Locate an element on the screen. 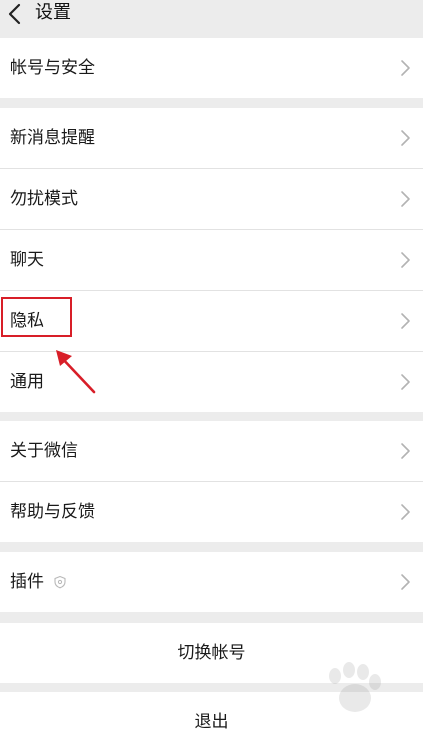 The image size is (423, 752). page-title: 设置 is located at coordinates (53, 12).